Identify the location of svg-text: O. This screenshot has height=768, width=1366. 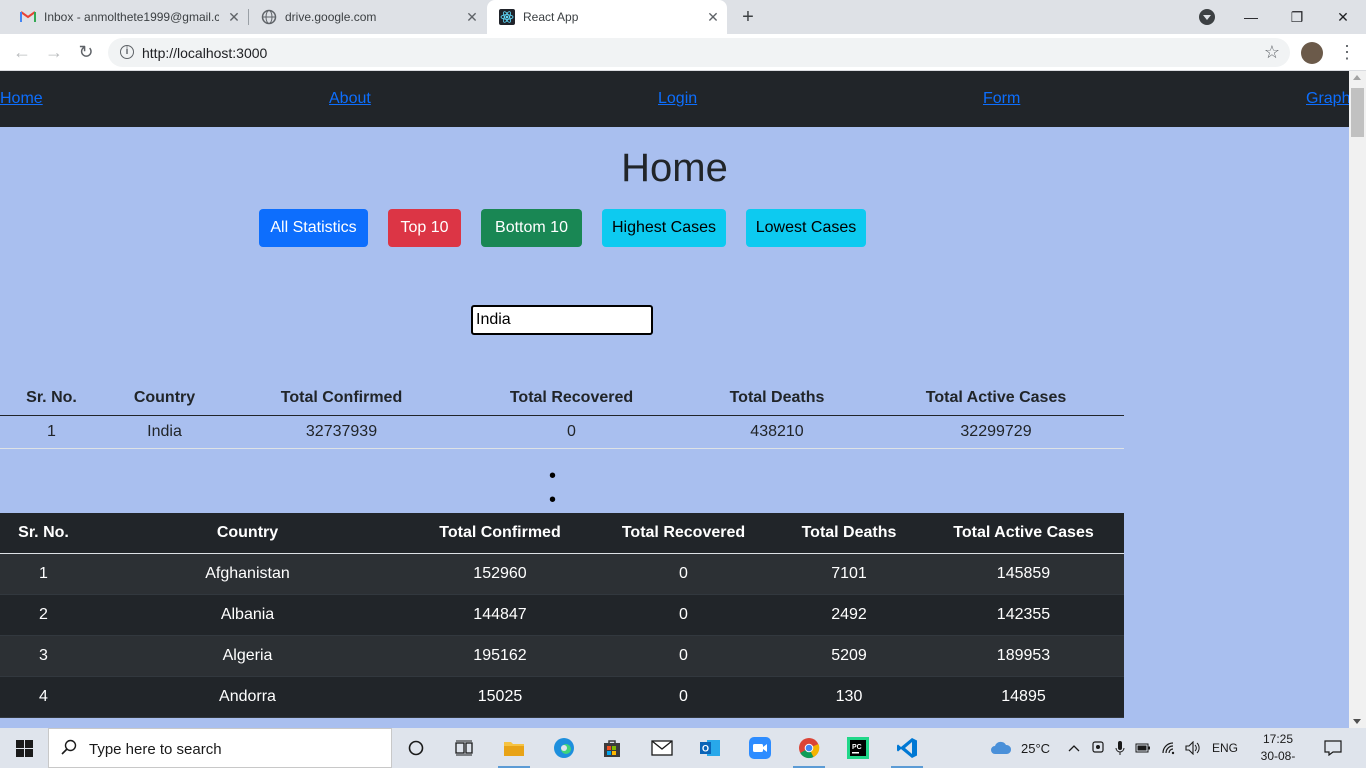
(705, 749).